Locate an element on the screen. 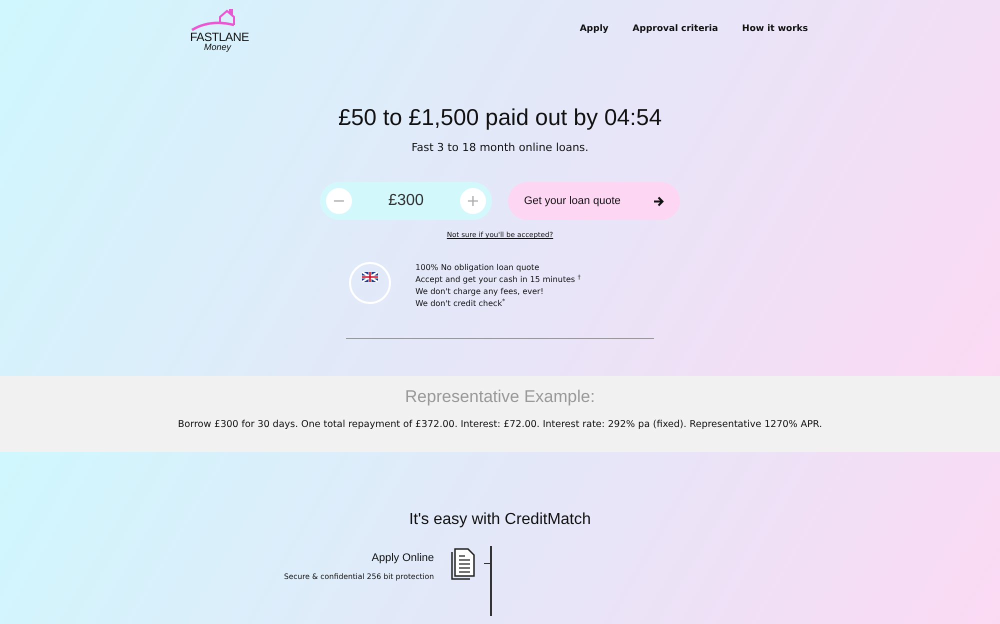 The width and height of the screenshot is (1000, 624). document-icon is located at coordinates (463, 564).